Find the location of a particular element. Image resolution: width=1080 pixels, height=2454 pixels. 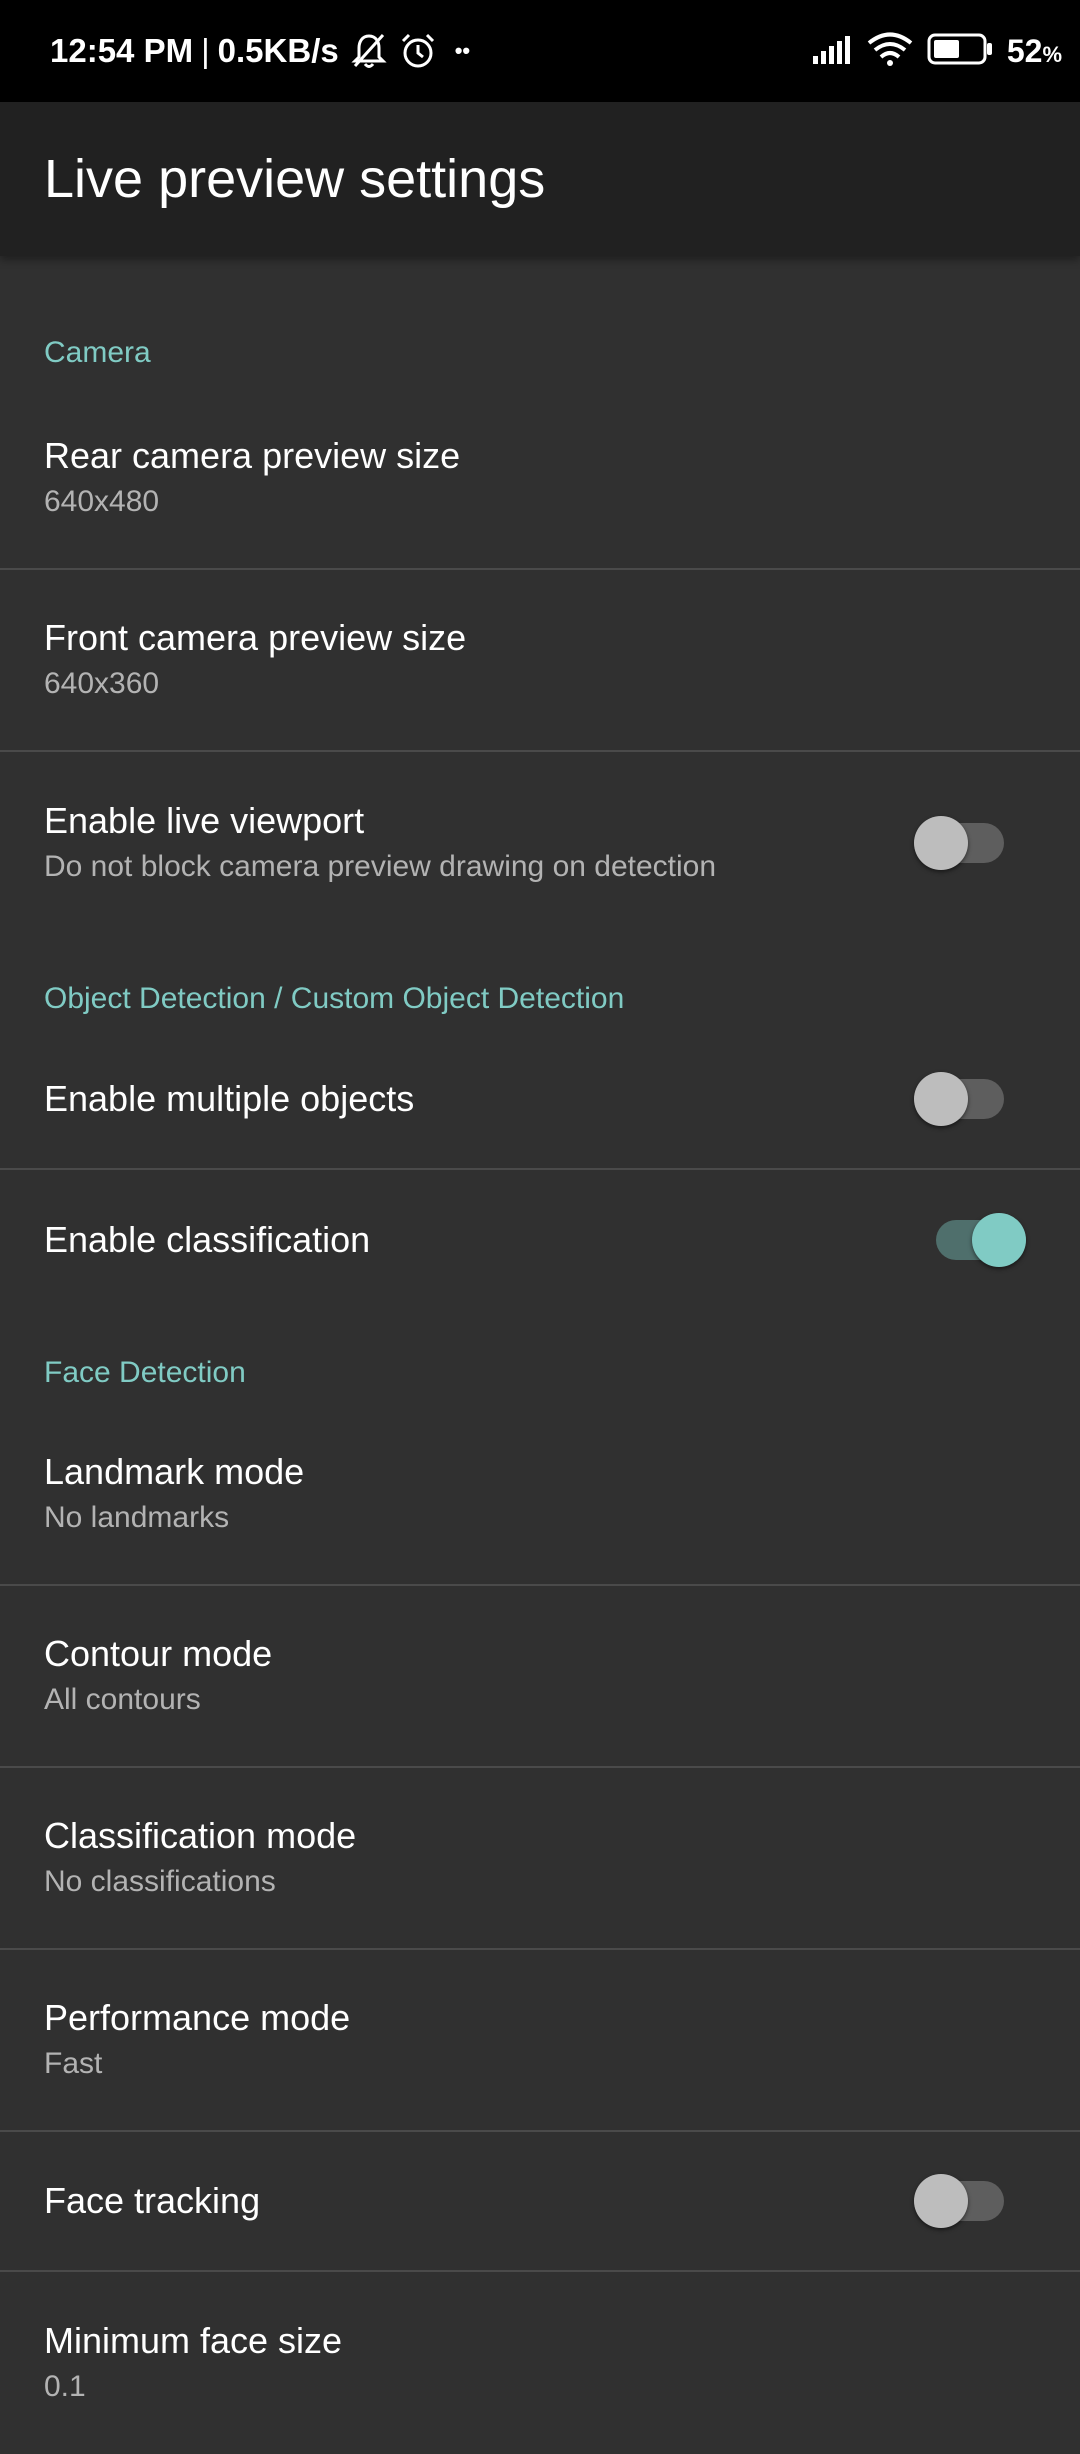

pref-summary: No classifications is located at coordinates (160, 1881).